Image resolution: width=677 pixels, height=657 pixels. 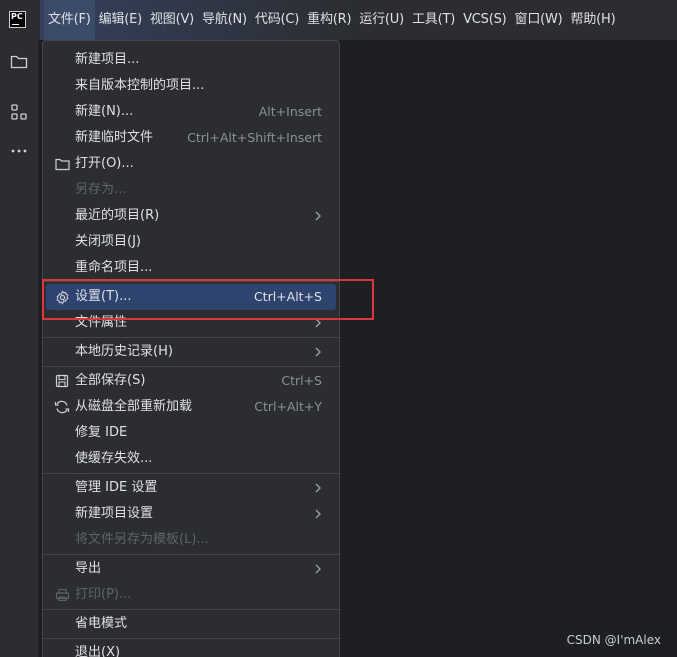 I want to click on more-icon, so click(x=19, y=151).